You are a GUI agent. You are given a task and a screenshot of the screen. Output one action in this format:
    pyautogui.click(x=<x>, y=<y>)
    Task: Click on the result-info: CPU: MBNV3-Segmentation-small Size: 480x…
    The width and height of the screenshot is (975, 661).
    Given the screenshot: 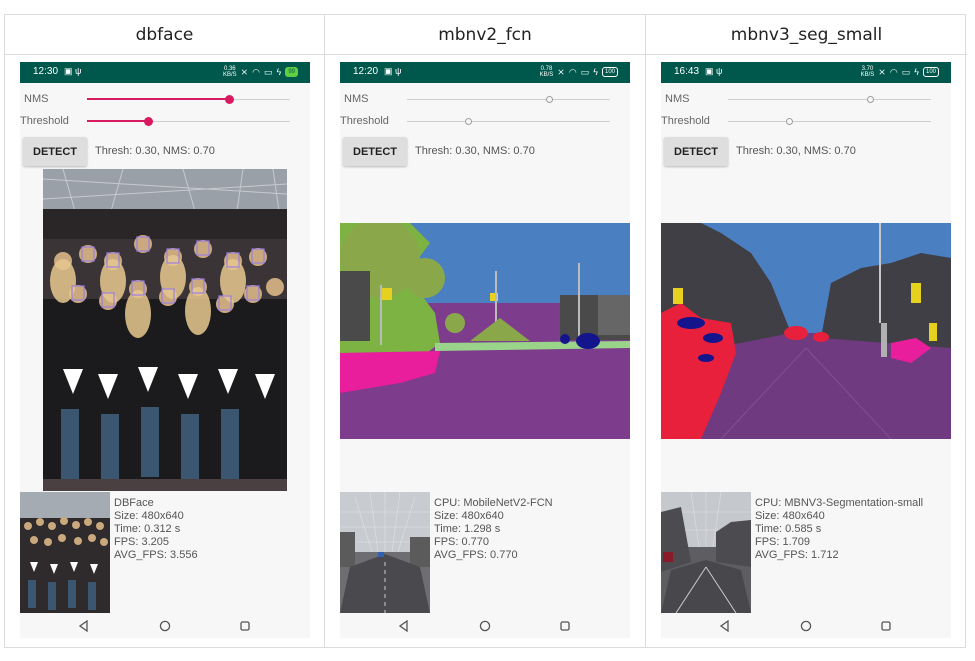 What is the action you would take?
    pyautogui.click(x=839, y=529)
    